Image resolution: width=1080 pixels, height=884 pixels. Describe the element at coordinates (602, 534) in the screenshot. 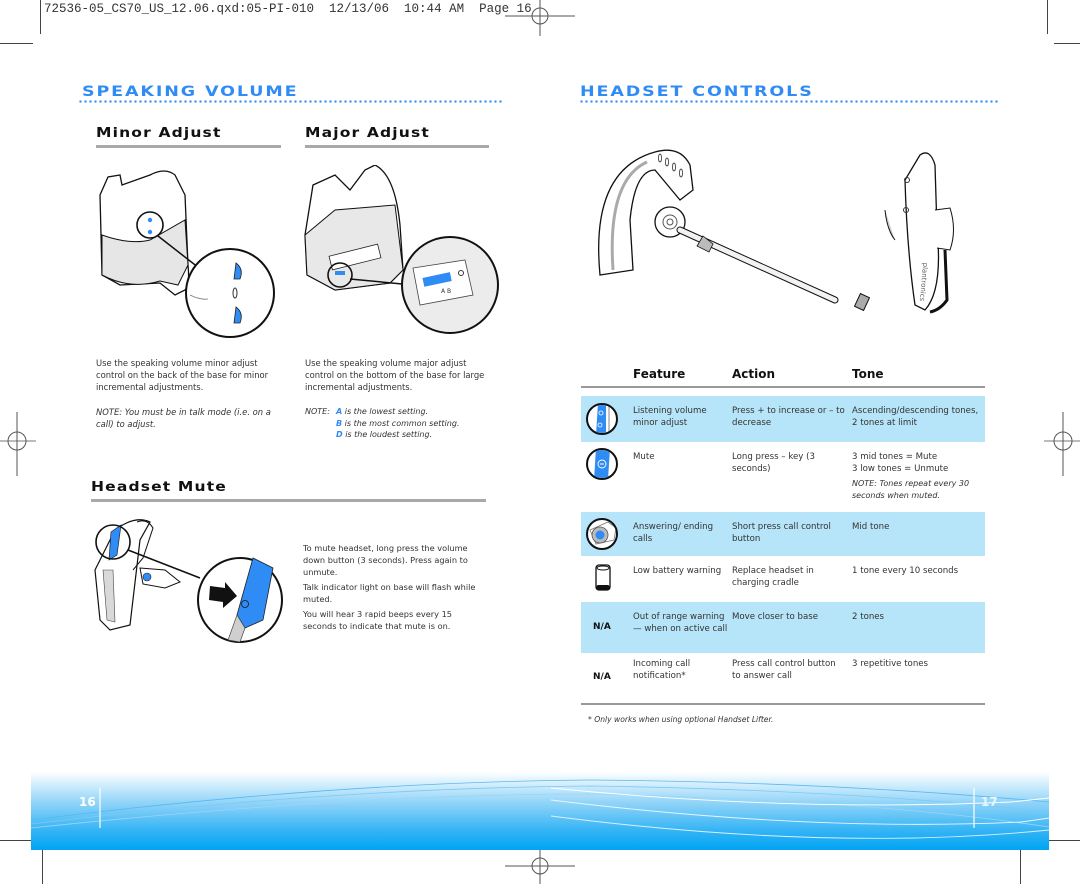

I see `call-control-button-icon` at that location.